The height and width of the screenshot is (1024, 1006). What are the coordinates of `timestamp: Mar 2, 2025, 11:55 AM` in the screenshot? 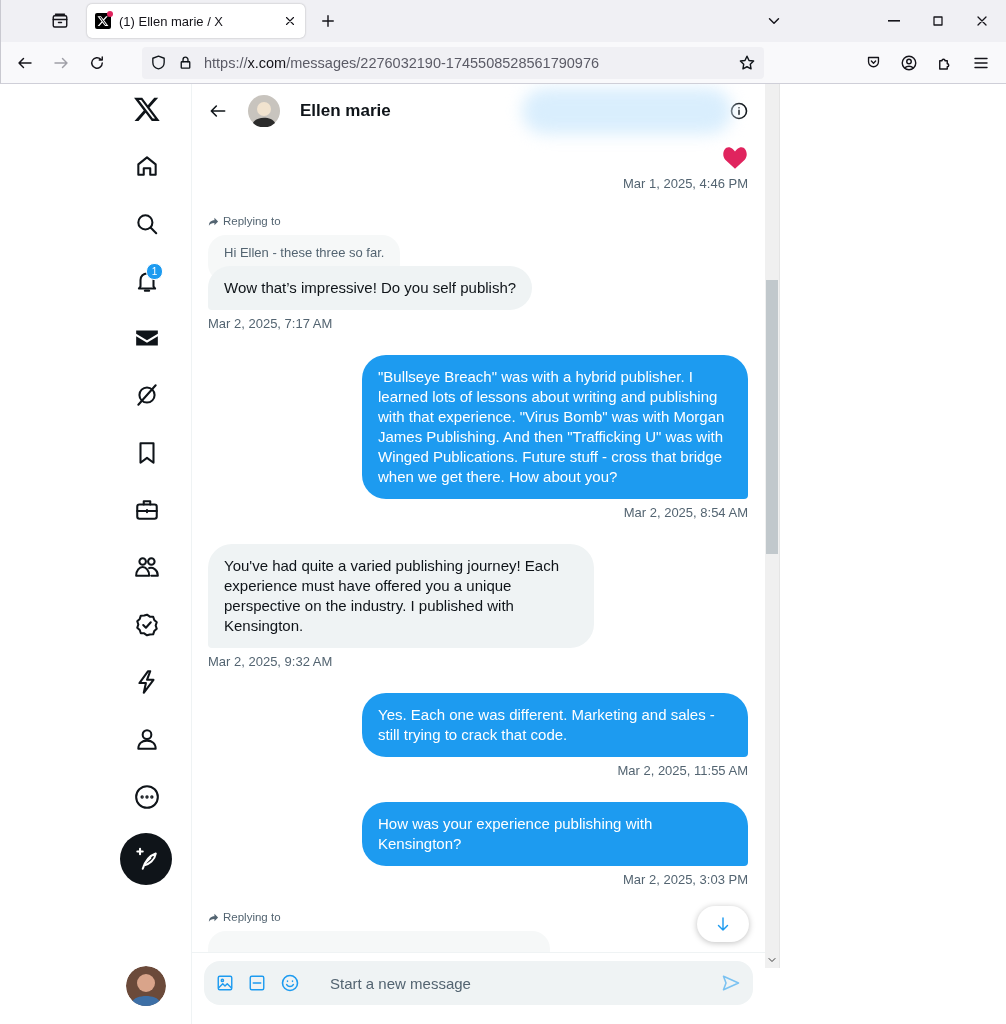 It's located at (682, 770).